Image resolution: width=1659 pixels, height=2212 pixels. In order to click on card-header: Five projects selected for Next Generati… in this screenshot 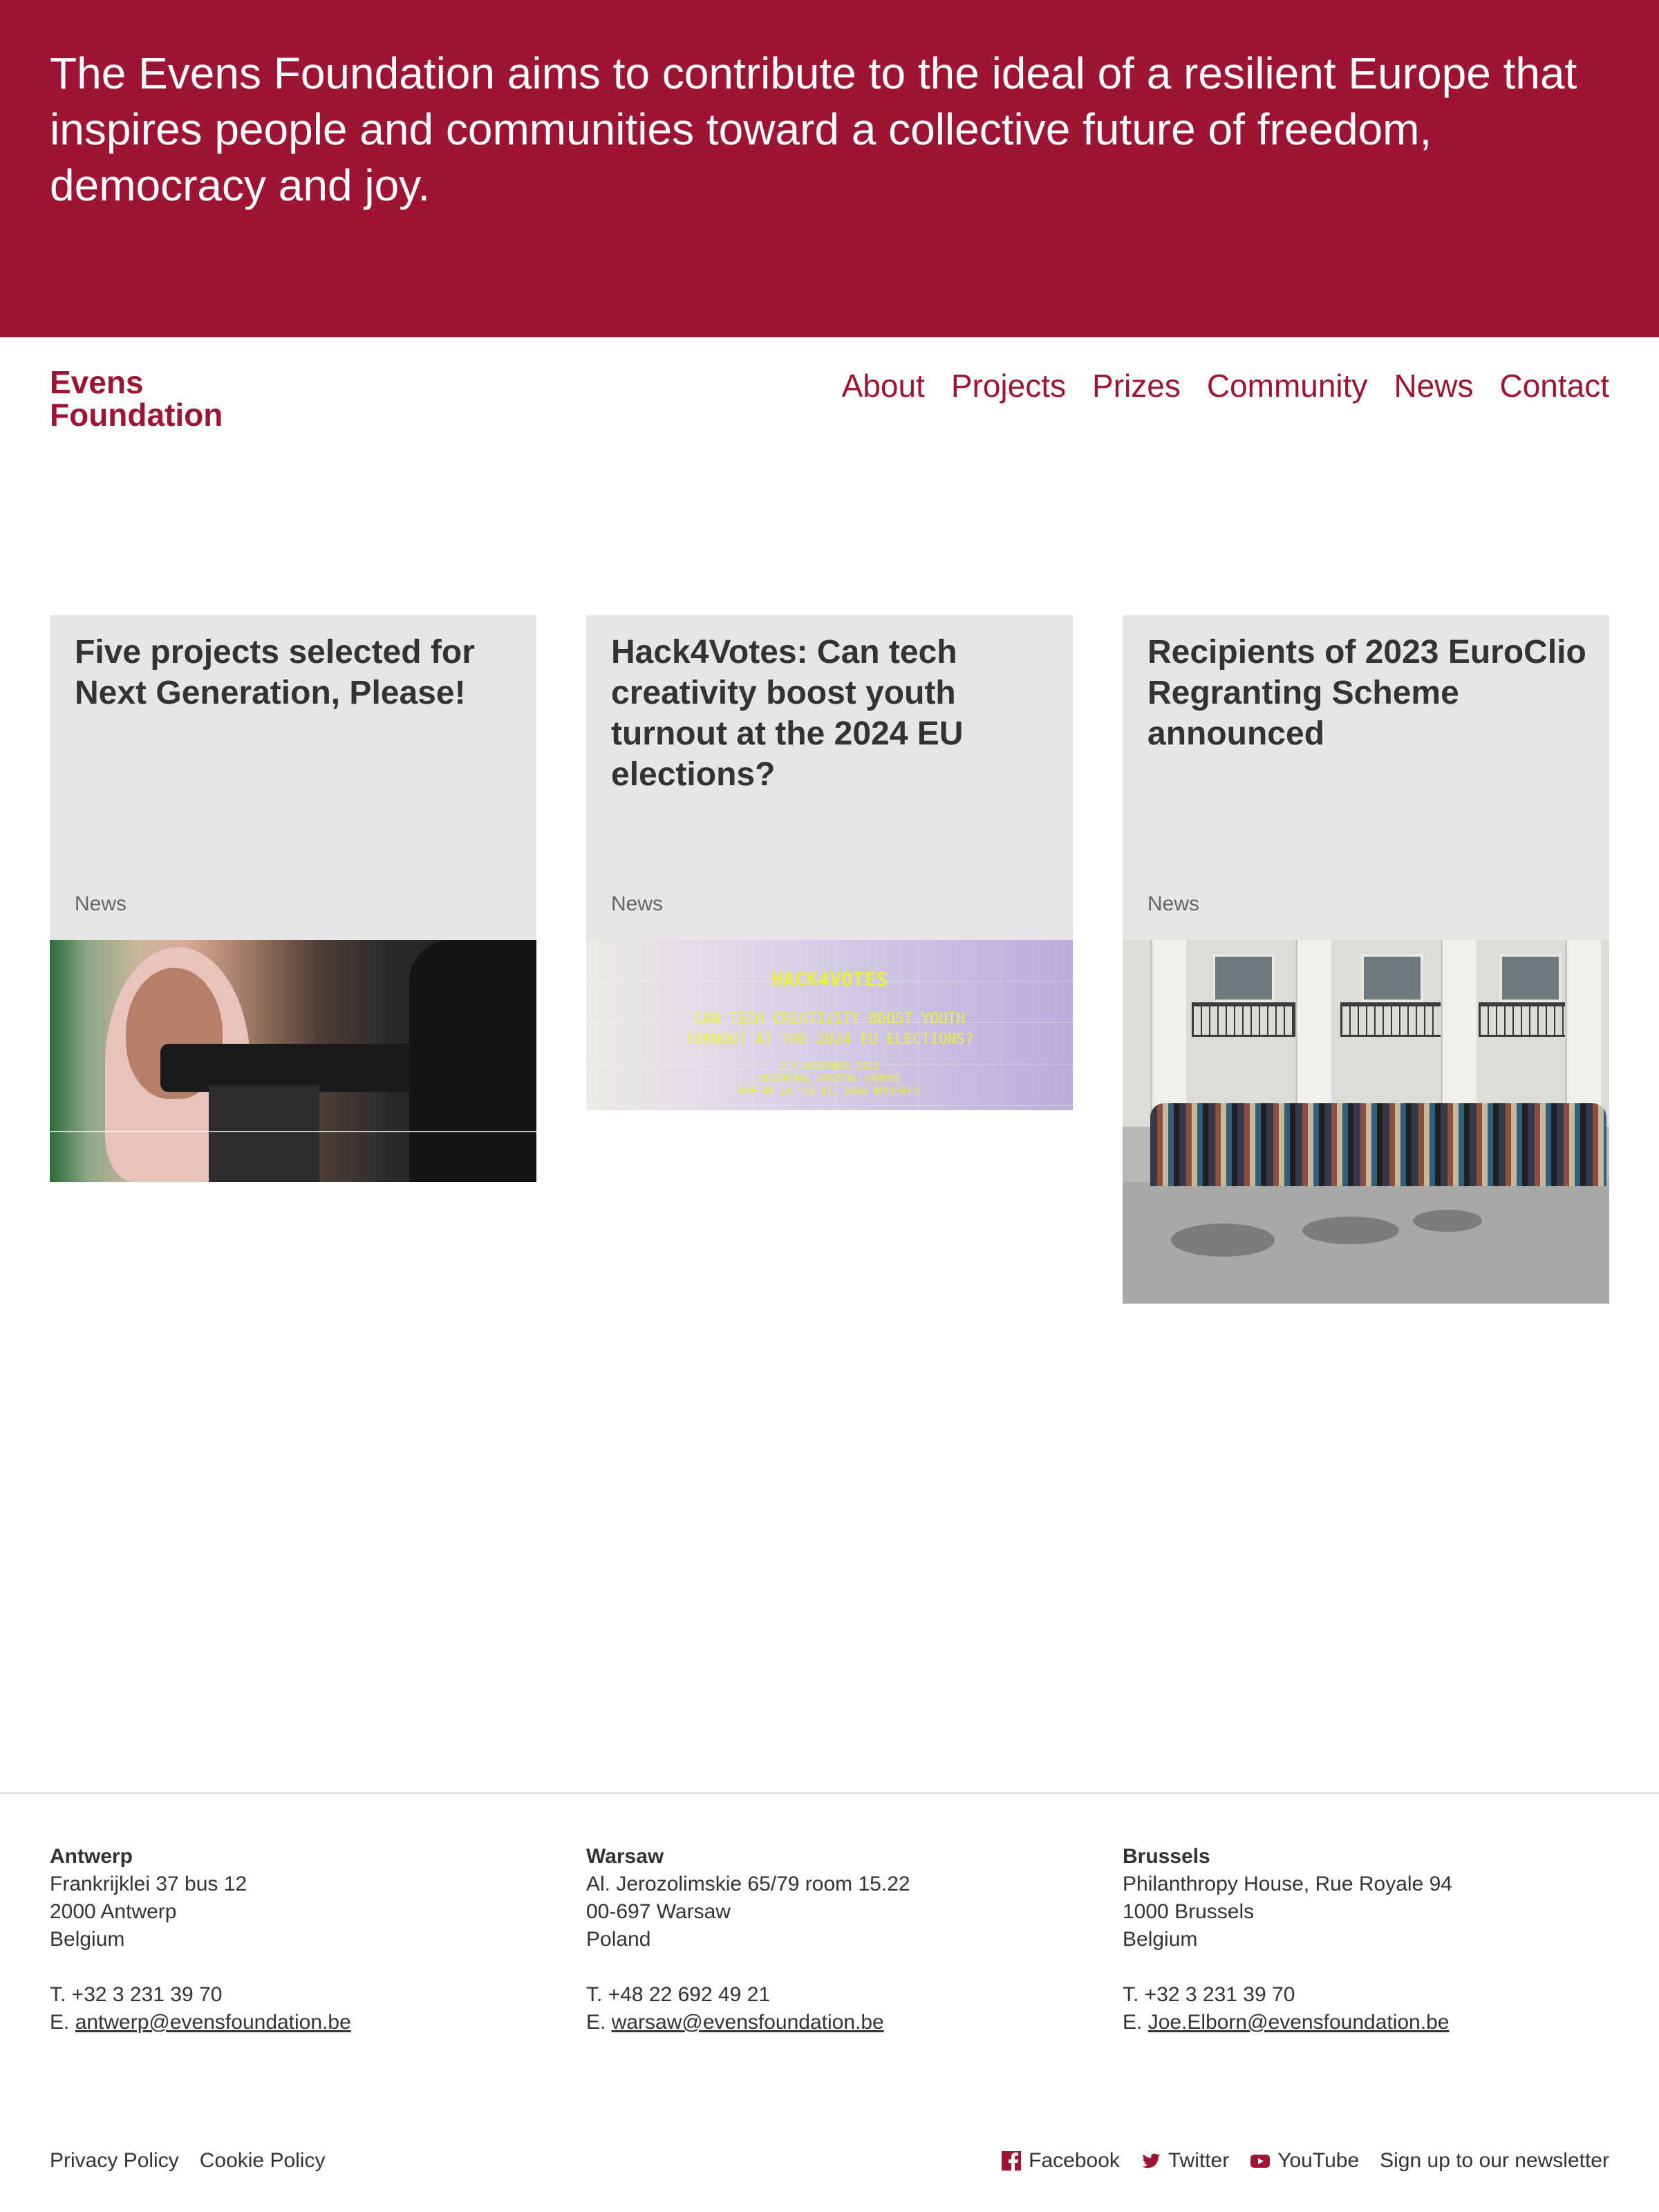, I will do `click(293, 777)`.